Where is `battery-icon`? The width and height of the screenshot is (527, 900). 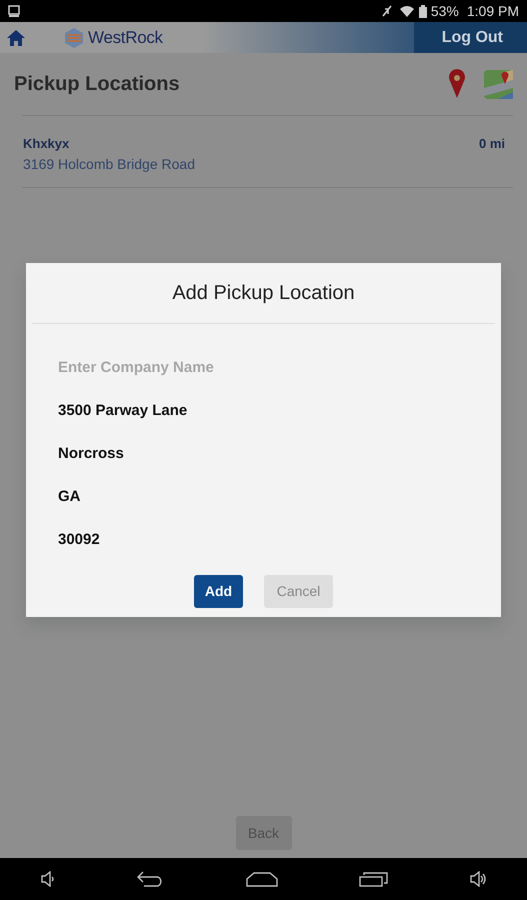 battery-icon is located at coordinates (422, 11).